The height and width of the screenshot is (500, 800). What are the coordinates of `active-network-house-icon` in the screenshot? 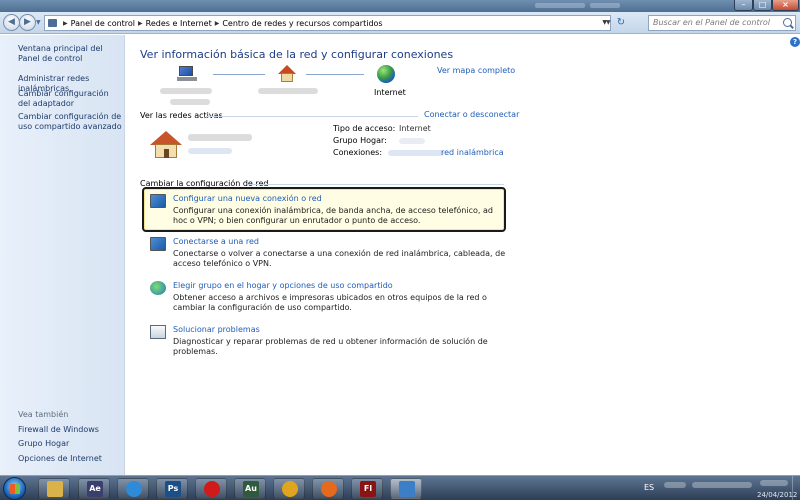 It's located at (166, 145).